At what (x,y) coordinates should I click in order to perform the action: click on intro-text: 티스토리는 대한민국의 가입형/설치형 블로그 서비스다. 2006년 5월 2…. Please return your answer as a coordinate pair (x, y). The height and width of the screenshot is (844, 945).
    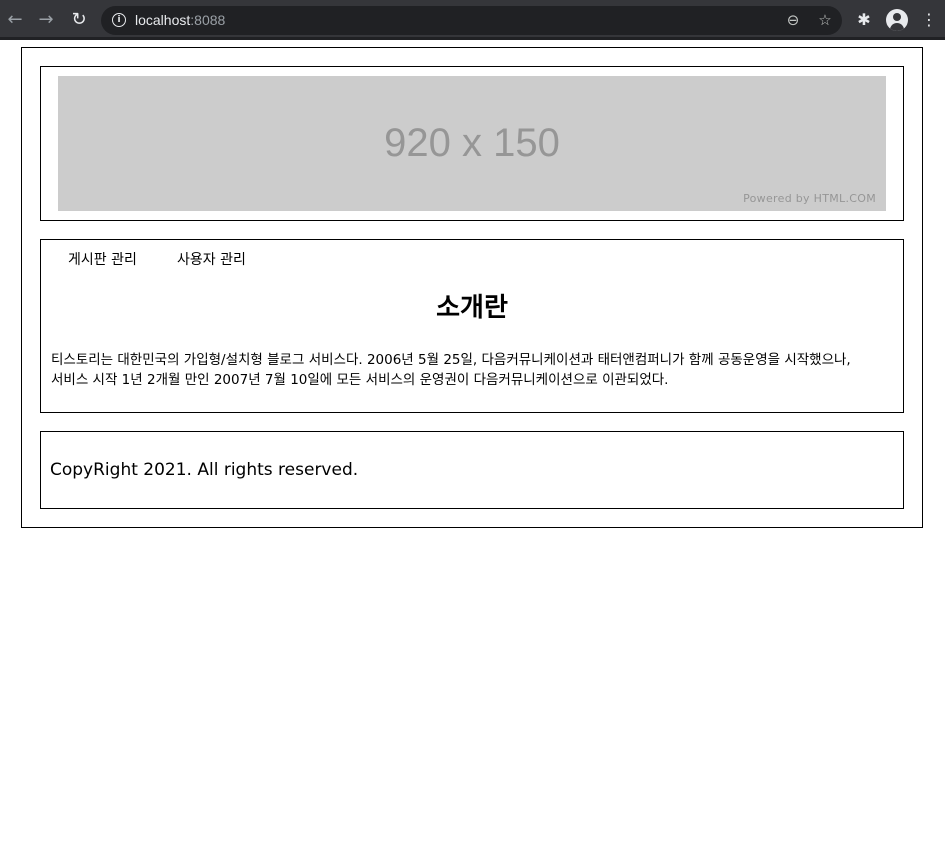
    Looking at the image, I should click on (473, 370).